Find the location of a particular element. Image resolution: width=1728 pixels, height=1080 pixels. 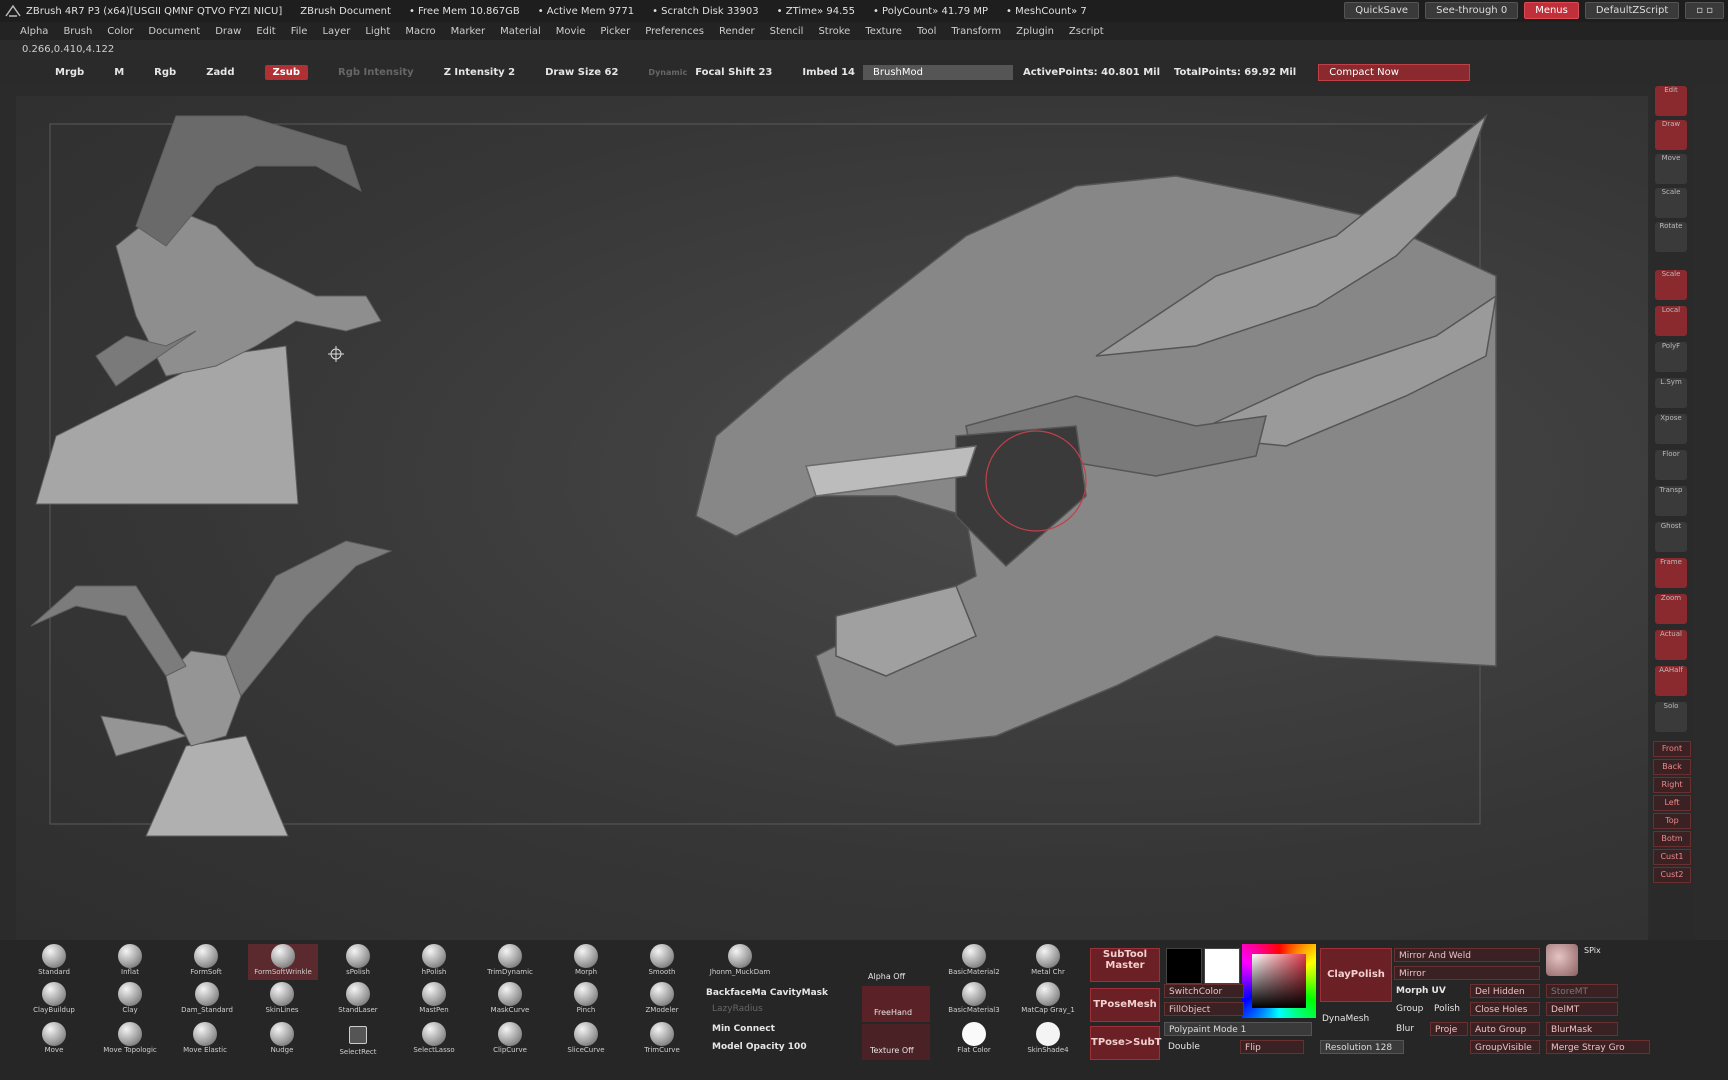

view-back-button: Back is located at coordinates (1672, 767).